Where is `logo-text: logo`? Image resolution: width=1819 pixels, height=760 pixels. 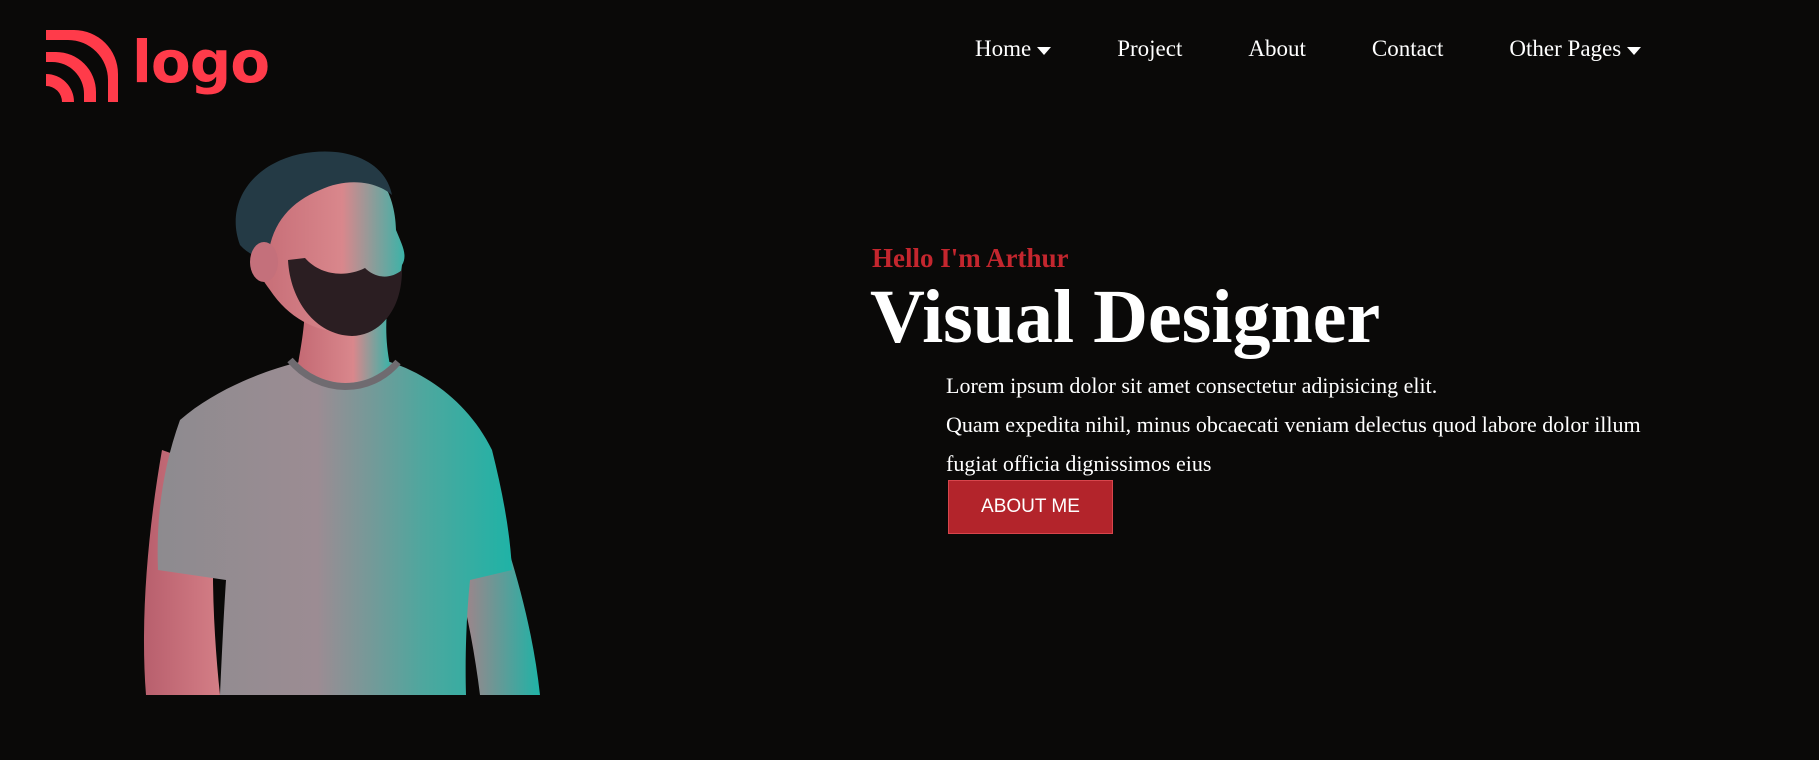 logo-text: logo is located at coordinates (201, 62).